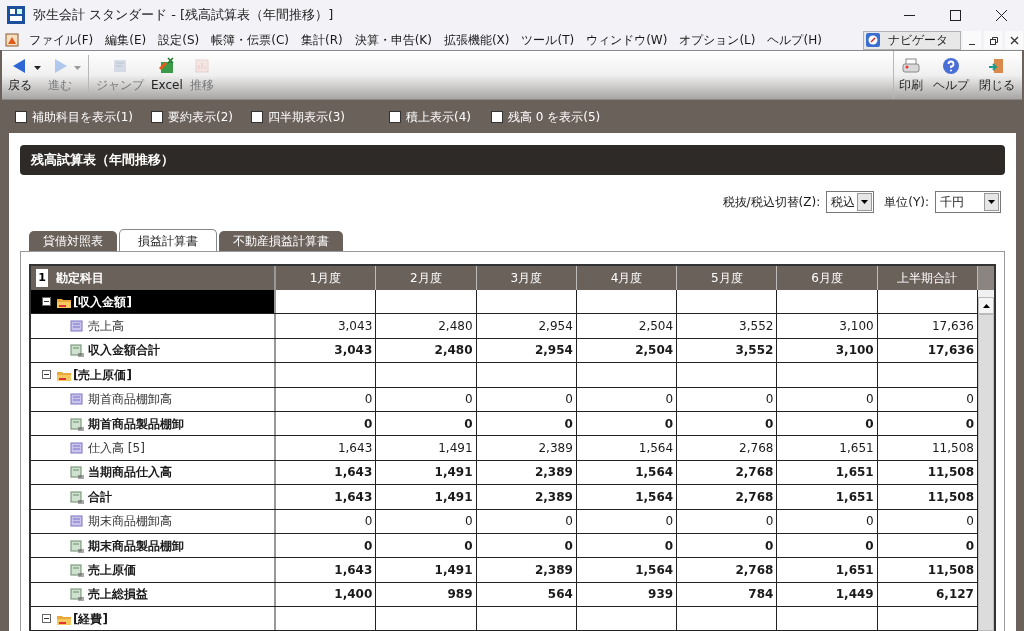 The width and height of the screenshot is (1024, 631). What do you see at coordinates (73, 241) in the screenshot?
I see `tab: 貸借対照表` at bounding box center [73, 241].